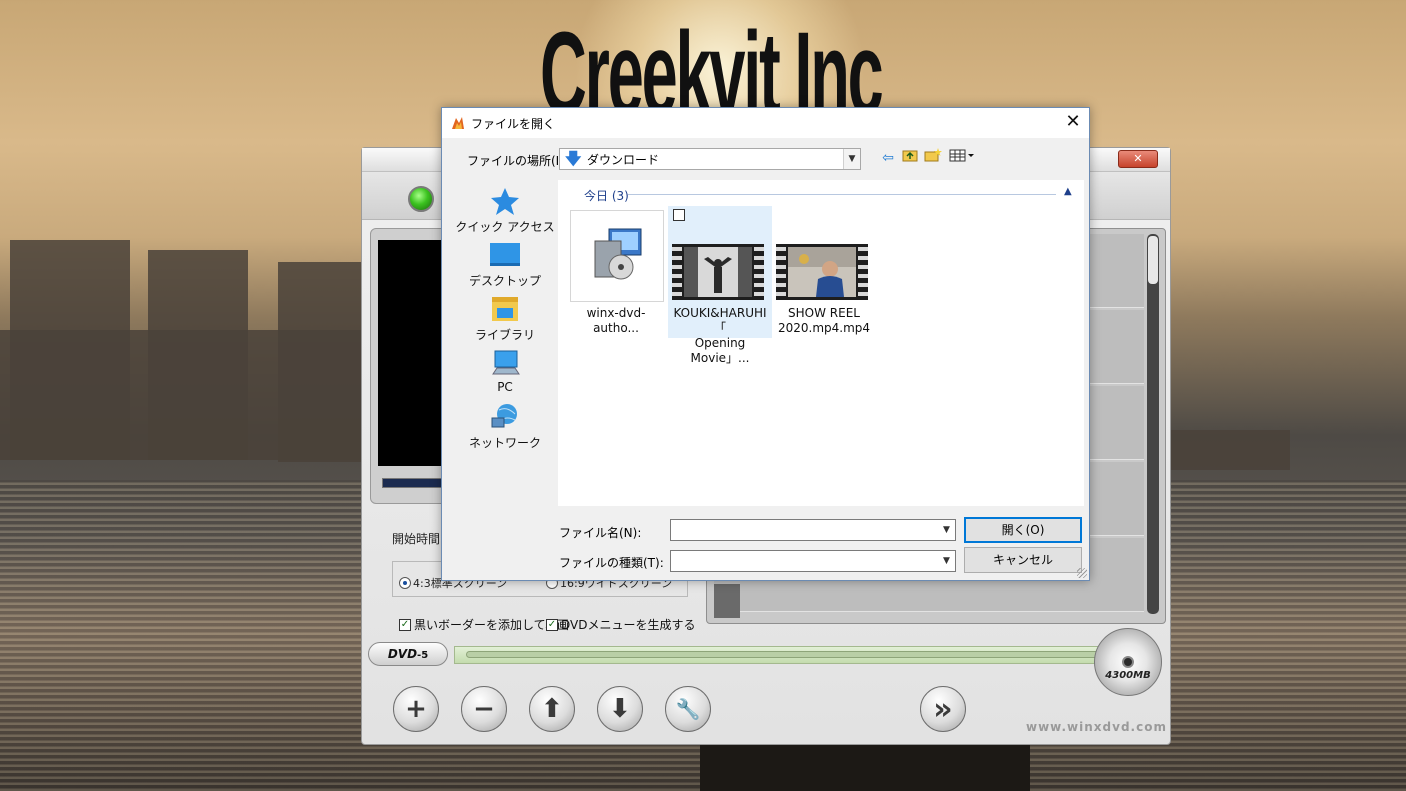 This screenshot has height=791, width=1406. I want to click on file-type-label: ファイルの種類(T):, so click(611, 563).